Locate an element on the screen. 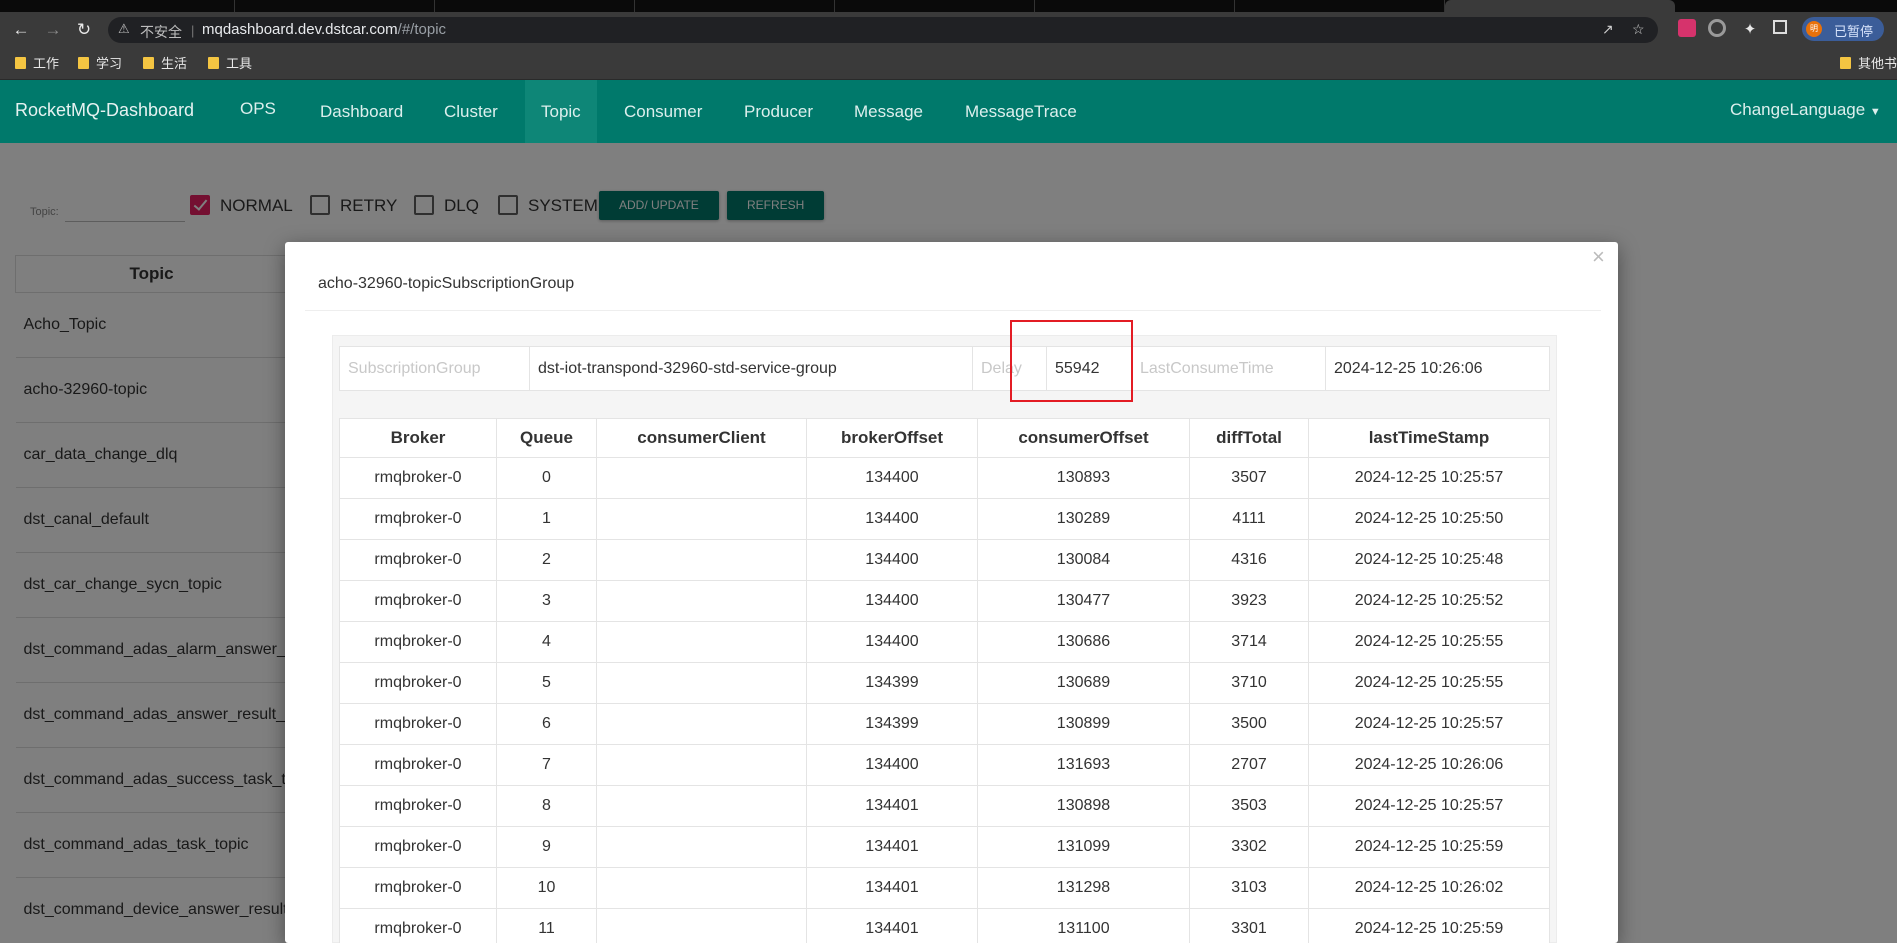 The width and height of the screenshot is (1897, 943). consumer-offset-cell: 130689 is located at coordinates (1083, 683).